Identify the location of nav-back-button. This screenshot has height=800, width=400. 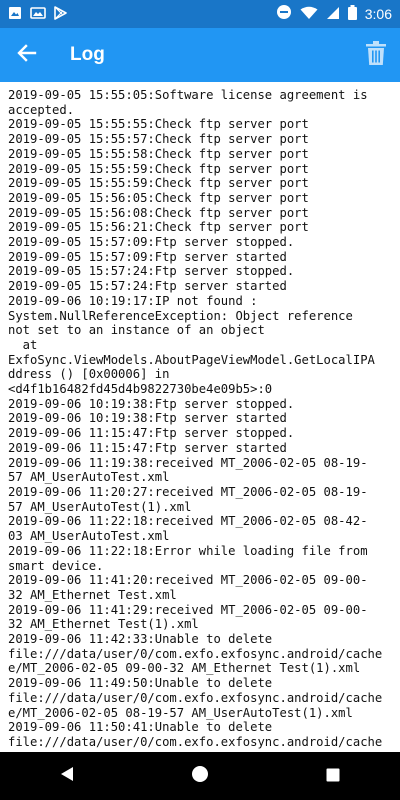
(67, 776).